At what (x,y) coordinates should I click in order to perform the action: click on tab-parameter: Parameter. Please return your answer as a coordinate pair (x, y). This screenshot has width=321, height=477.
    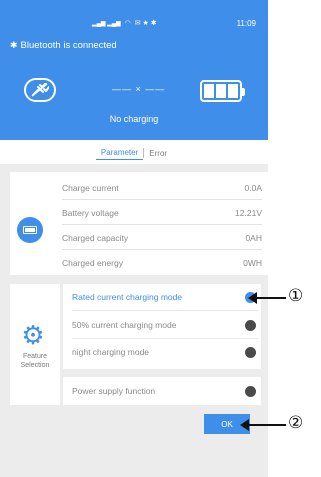
    Looking at the image, I should click on (119, 153).